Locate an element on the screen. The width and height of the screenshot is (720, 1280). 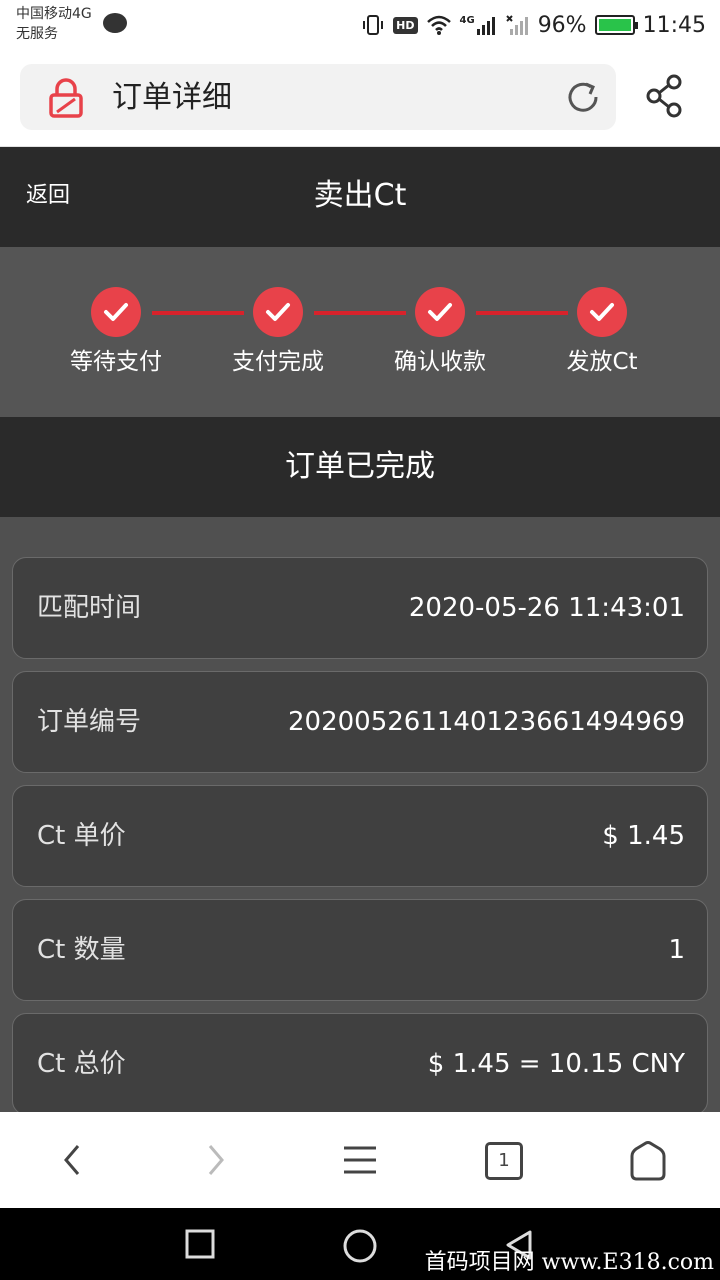
back-arrow-icon is located at coordinates (72, 1160).